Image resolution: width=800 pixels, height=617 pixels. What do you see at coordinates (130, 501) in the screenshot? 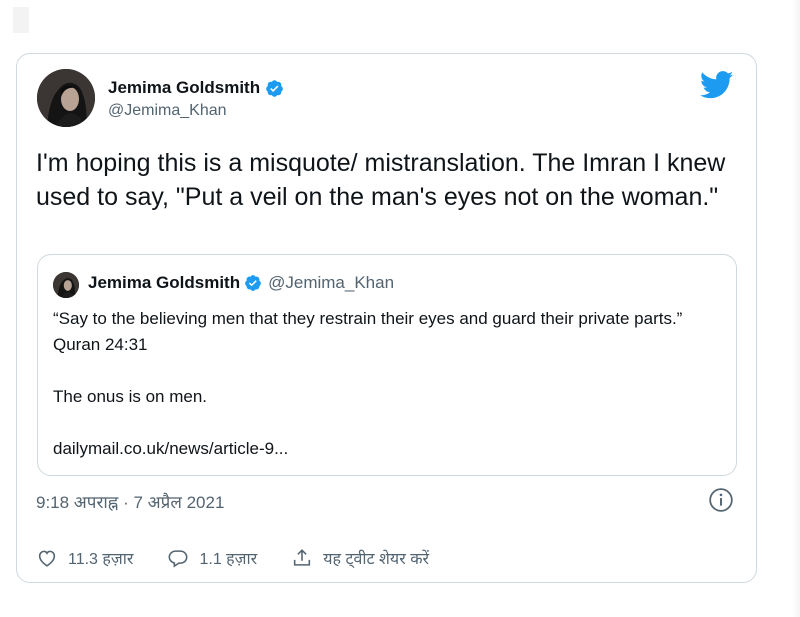
I see `tweet-timestamp: 9:18 अपराह्न · 7 अप्रैल 2021` at bounding box center [130, 501].